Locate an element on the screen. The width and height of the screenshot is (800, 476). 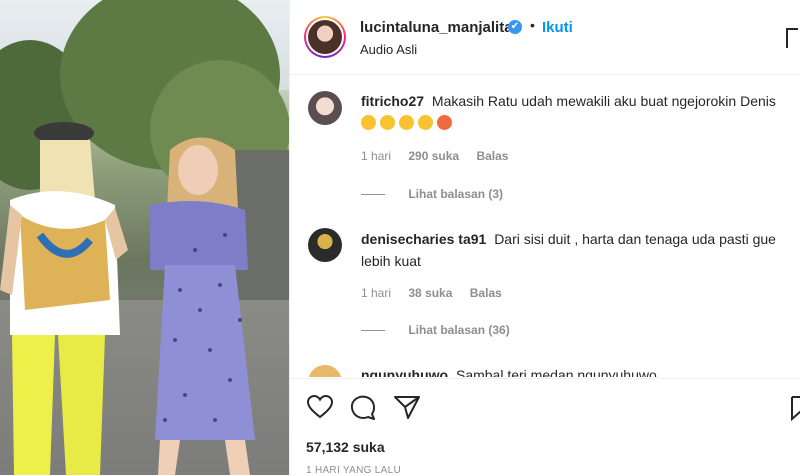
comment-username: ngunyuhuwo is located at coordinates (404, 372).